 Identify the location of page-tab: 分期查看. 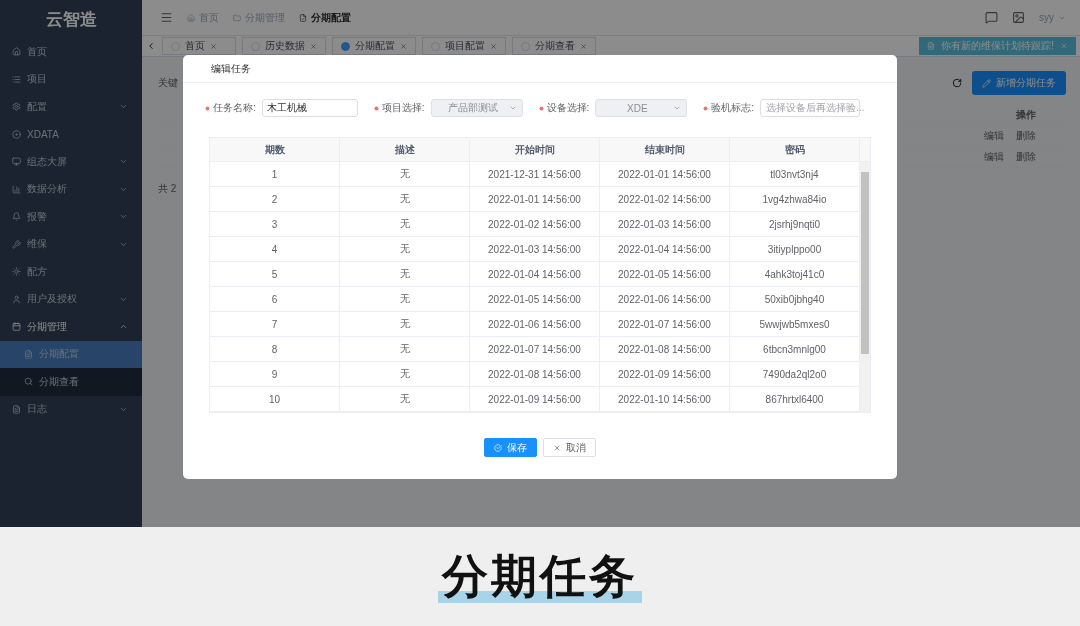
(554, 46).